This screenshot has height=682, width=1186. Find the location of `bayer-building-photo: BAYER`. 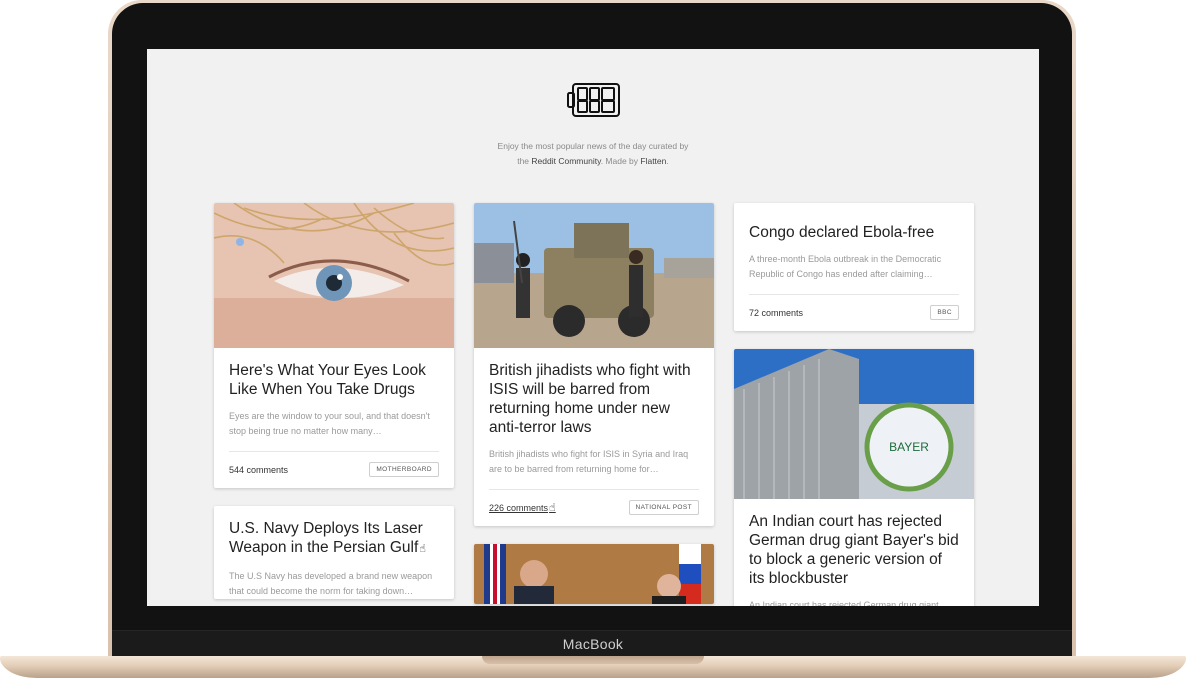

bayer-building-photo: BAYER is located at coordinates (854, 424).